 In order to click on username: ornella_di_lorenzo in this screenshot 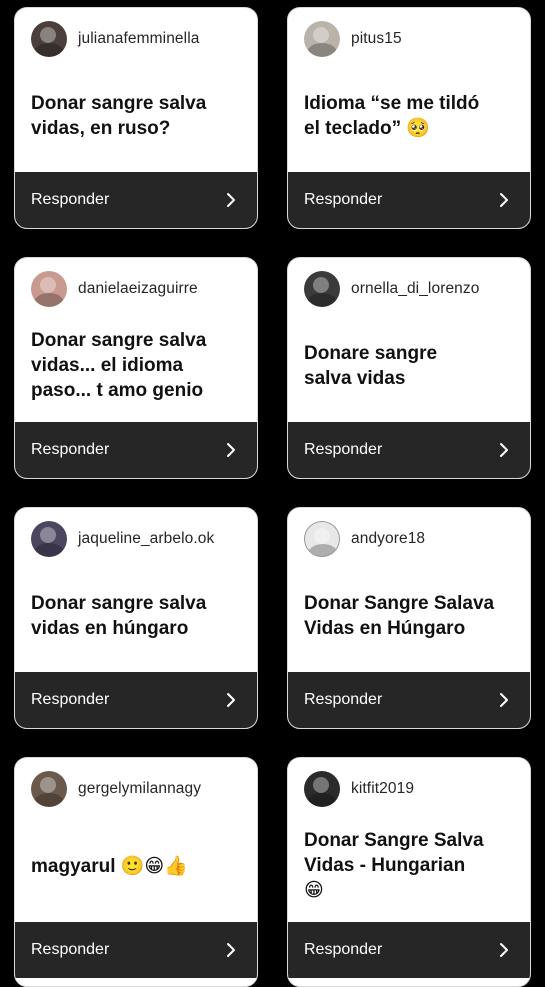, I will do `click(415, 289)`.